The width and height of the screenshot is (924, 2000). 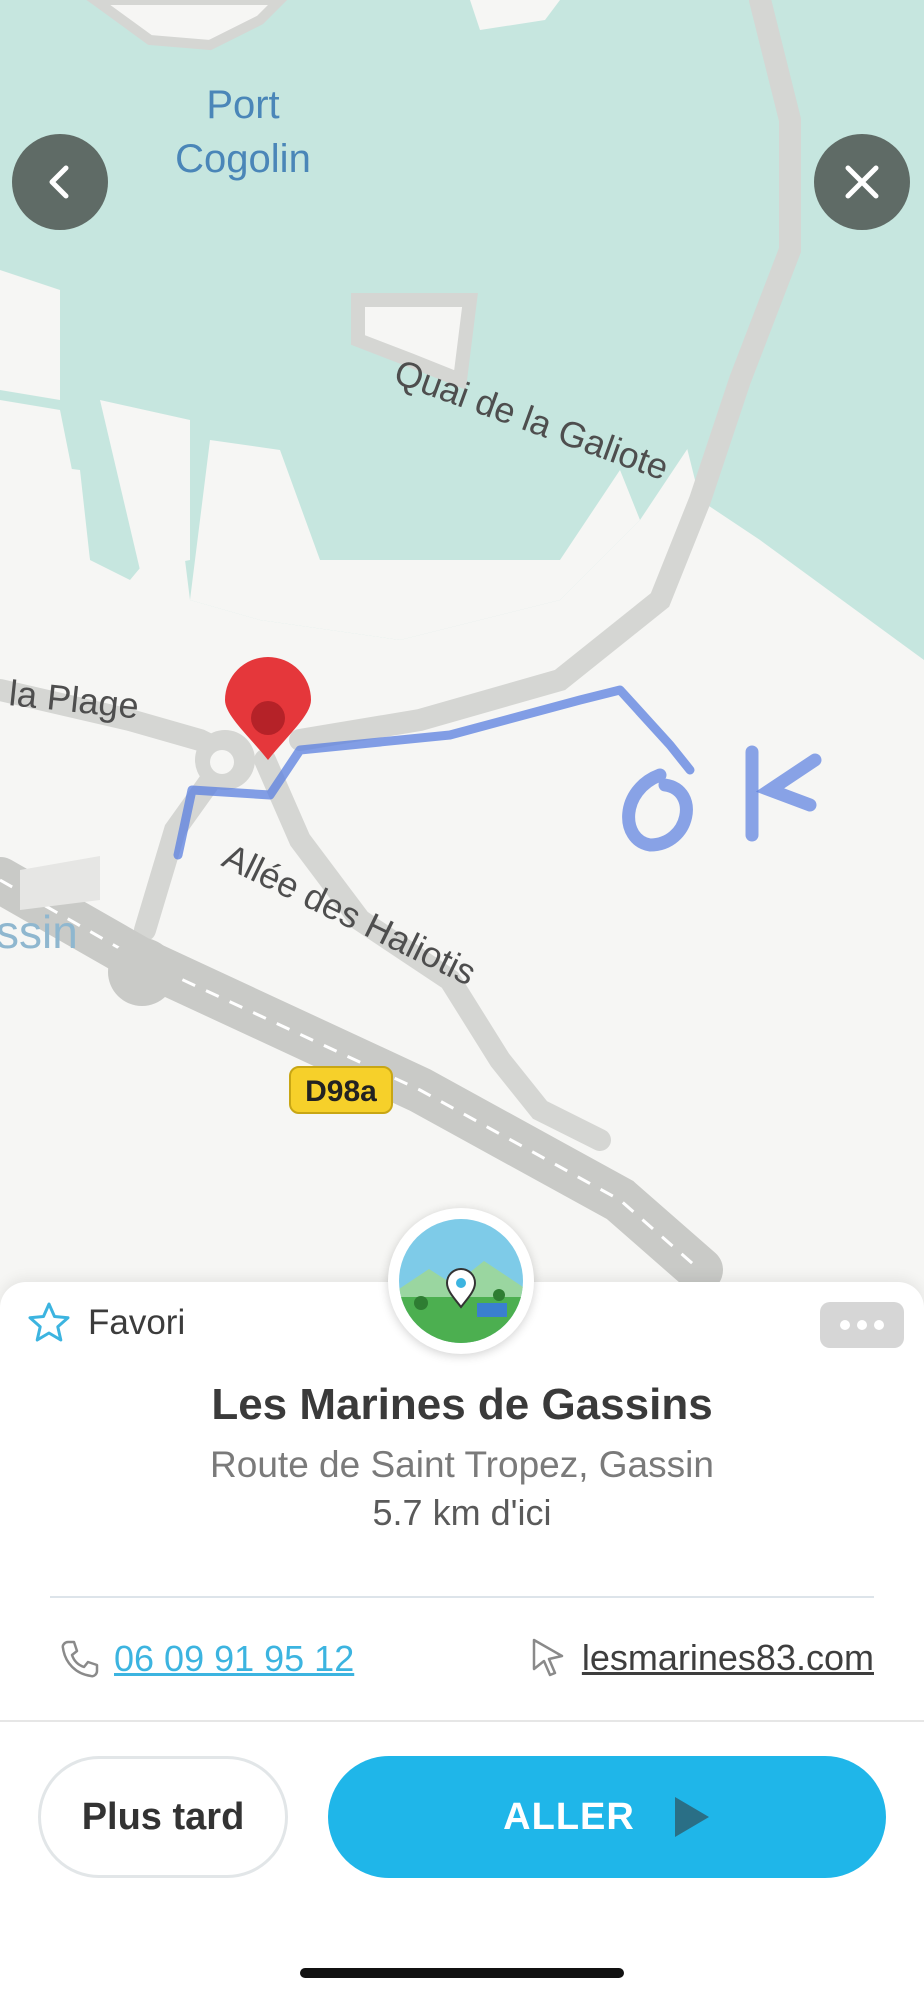 What do you see at coordinates (137, 1322) in the screenshot?
I see `favorite-label: Favori` at bounding box center [137, 1322].